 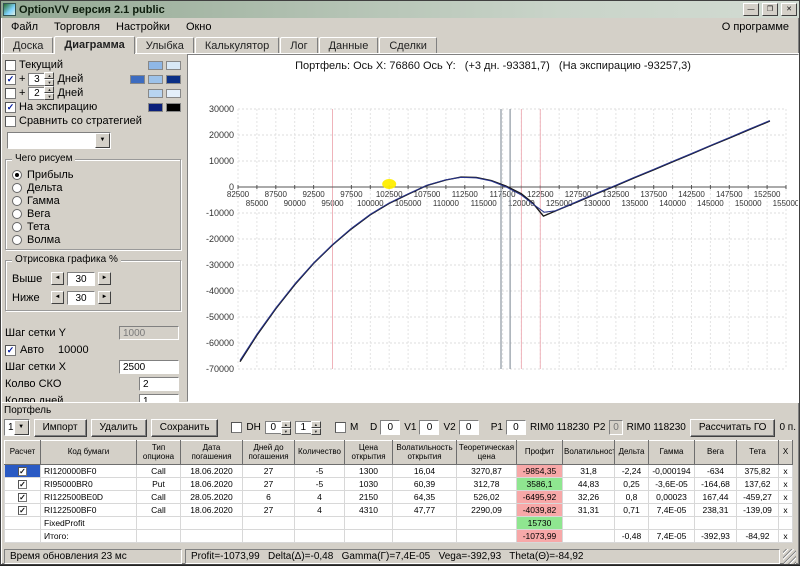 I want to click on menu-item-3: Окно, so click(x=199, y=27).